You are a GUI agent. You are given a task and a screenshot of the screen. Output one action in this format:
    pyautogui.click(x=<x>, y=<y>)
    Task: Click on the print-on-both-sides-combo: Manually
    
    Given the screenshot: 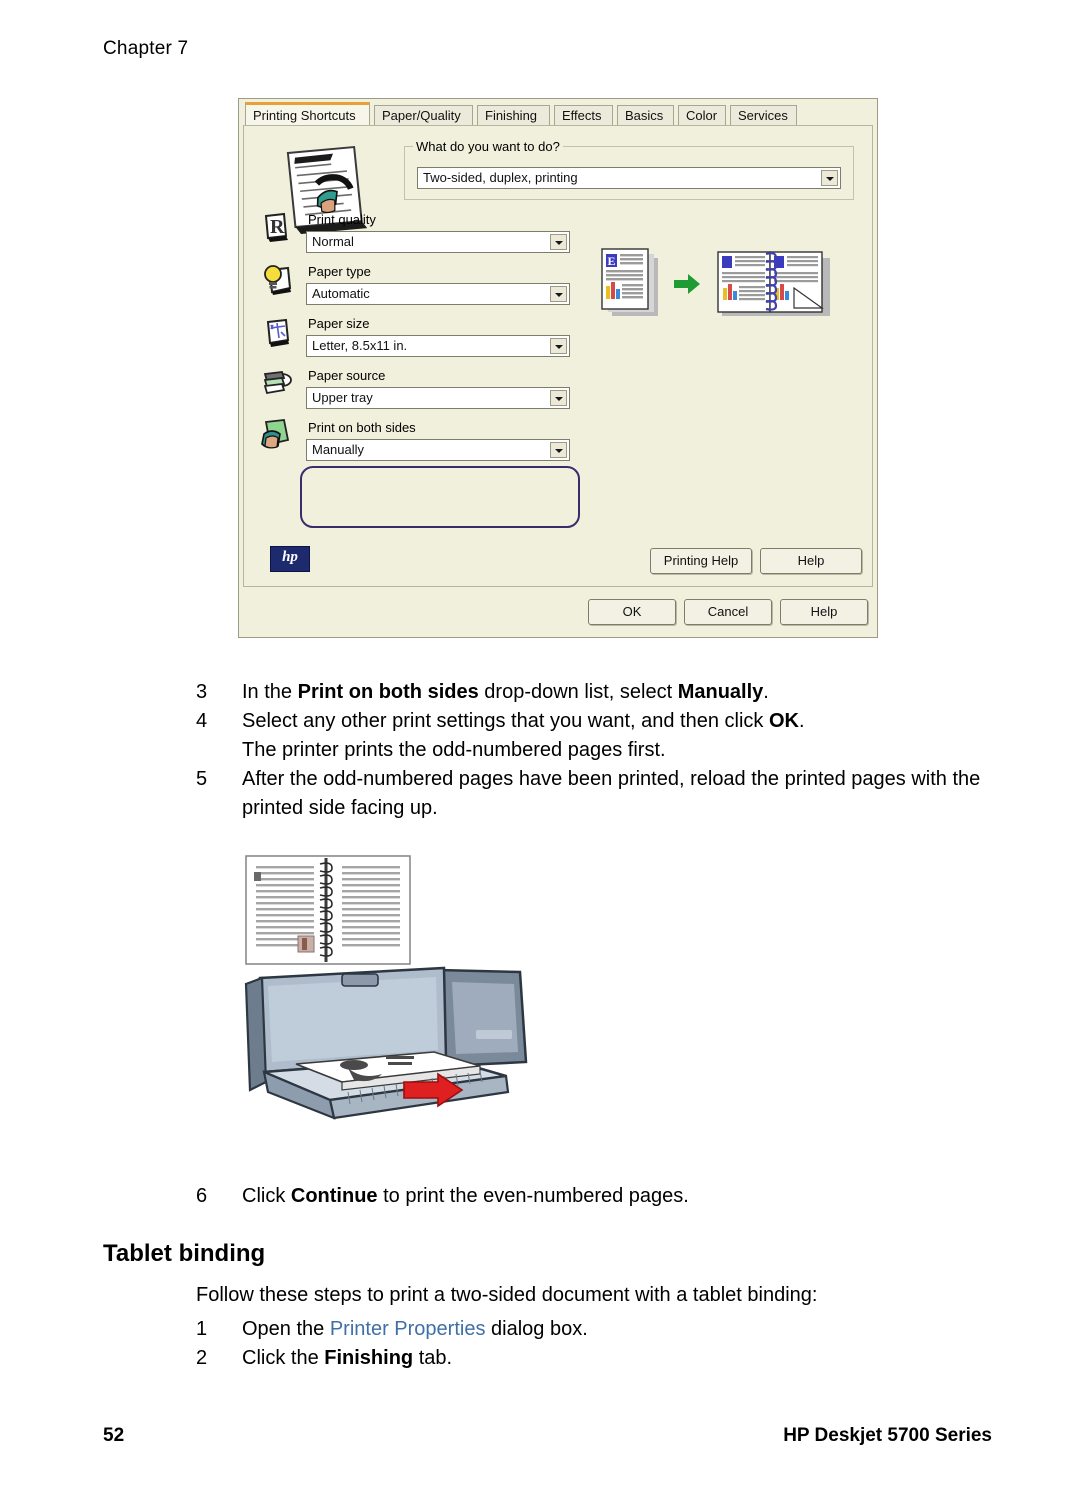 What is the action you would take?
    pyautogui.click(x=438, y=450)
    